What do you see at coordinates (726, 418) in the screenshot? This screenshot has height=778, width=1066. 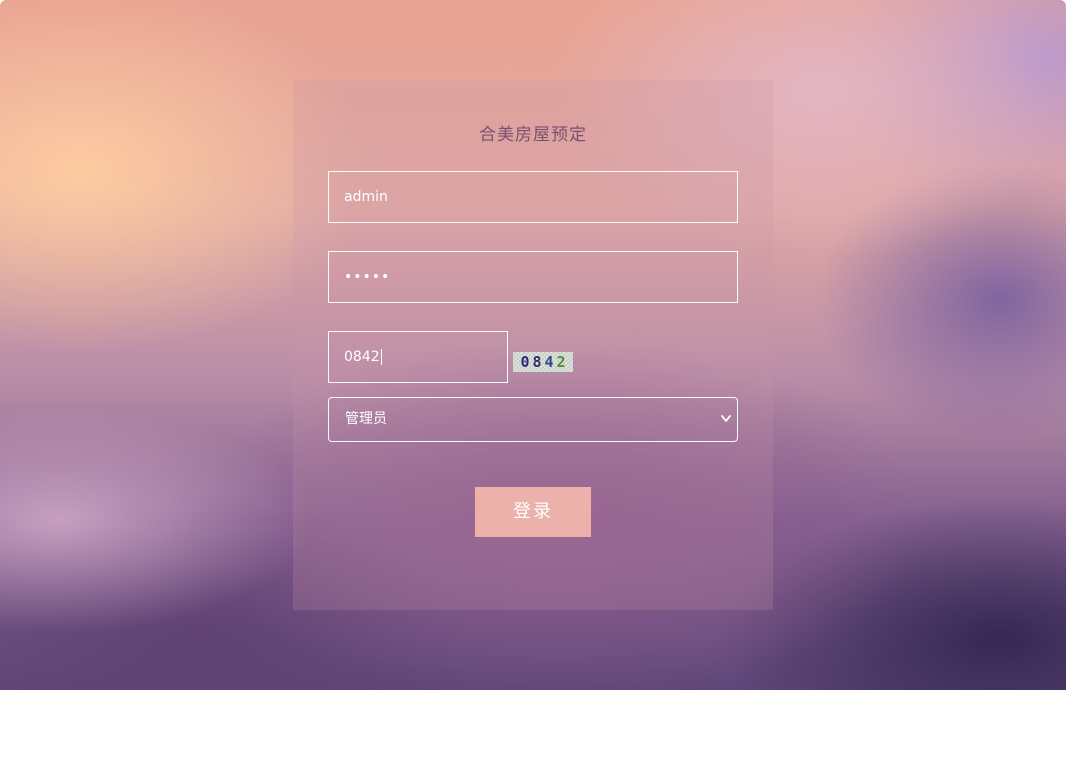 I see `chevron-down-icon` at bounding box center [726, 418].